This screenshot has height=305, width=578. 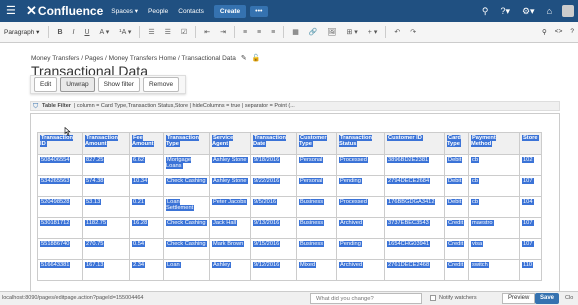 I want to click on table-cell: 534265563, so click(x=60, y=186).